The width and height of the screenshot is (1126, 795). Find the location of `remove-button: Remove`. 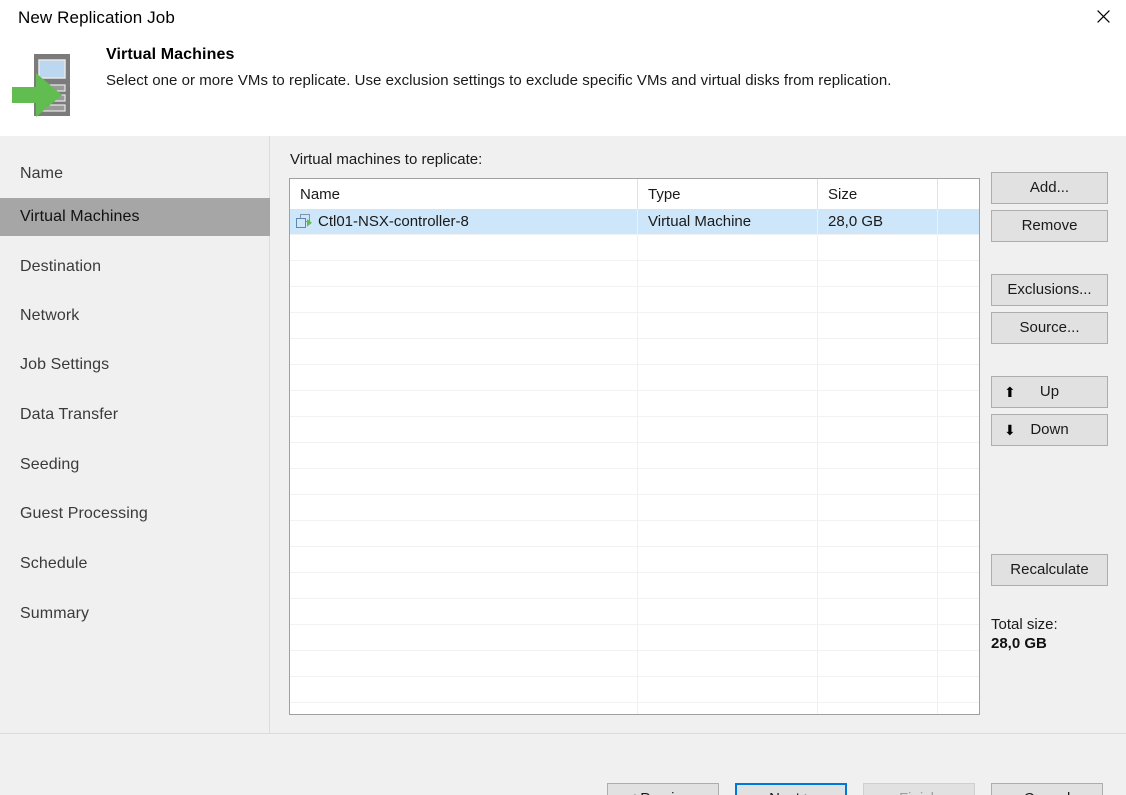

remove-button: Remove is located at coordinates (1049, 226).